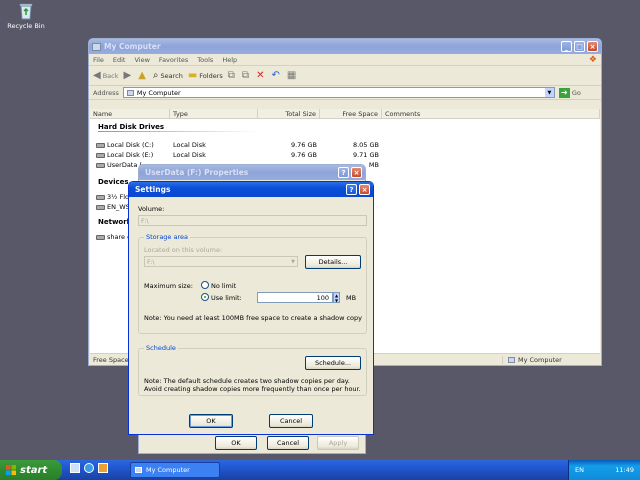 Image resolution: width=640 pixels, height=480 pixels. Describe the element at coordinates (549, 92) in the screenshot. I see `address-dropdown-icon: ▼` at that location.